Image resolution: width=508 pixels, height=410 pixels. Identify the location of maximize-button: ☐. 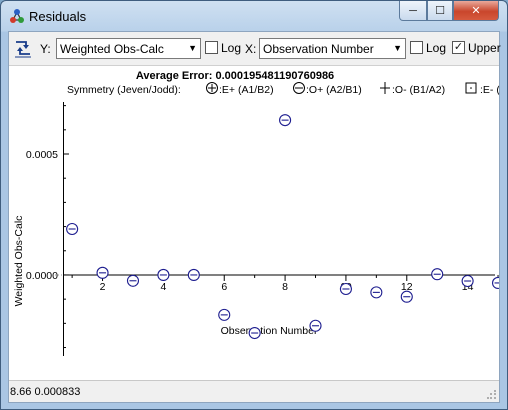
(440, 11).